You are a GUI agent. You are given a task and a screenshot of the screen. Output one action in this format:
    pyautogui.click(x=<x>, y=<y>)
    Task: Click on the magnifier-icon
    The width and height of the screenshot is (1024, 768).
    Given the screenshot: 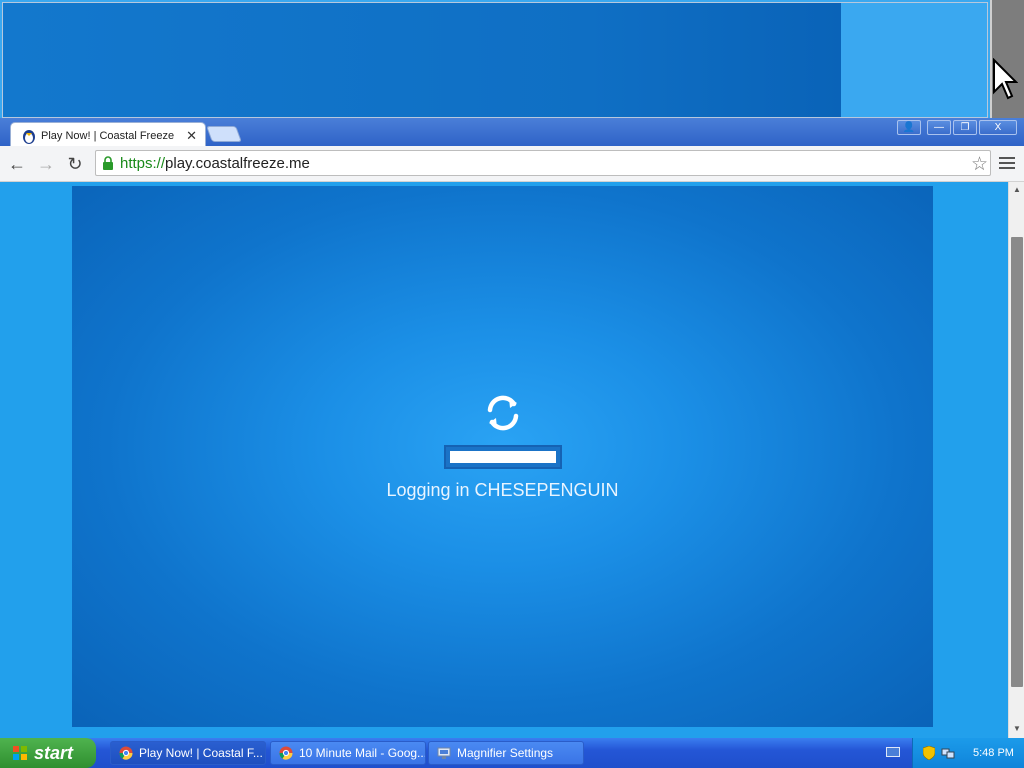 What is the action you would take?
    pyautogui.click(x=444, y=753)
    